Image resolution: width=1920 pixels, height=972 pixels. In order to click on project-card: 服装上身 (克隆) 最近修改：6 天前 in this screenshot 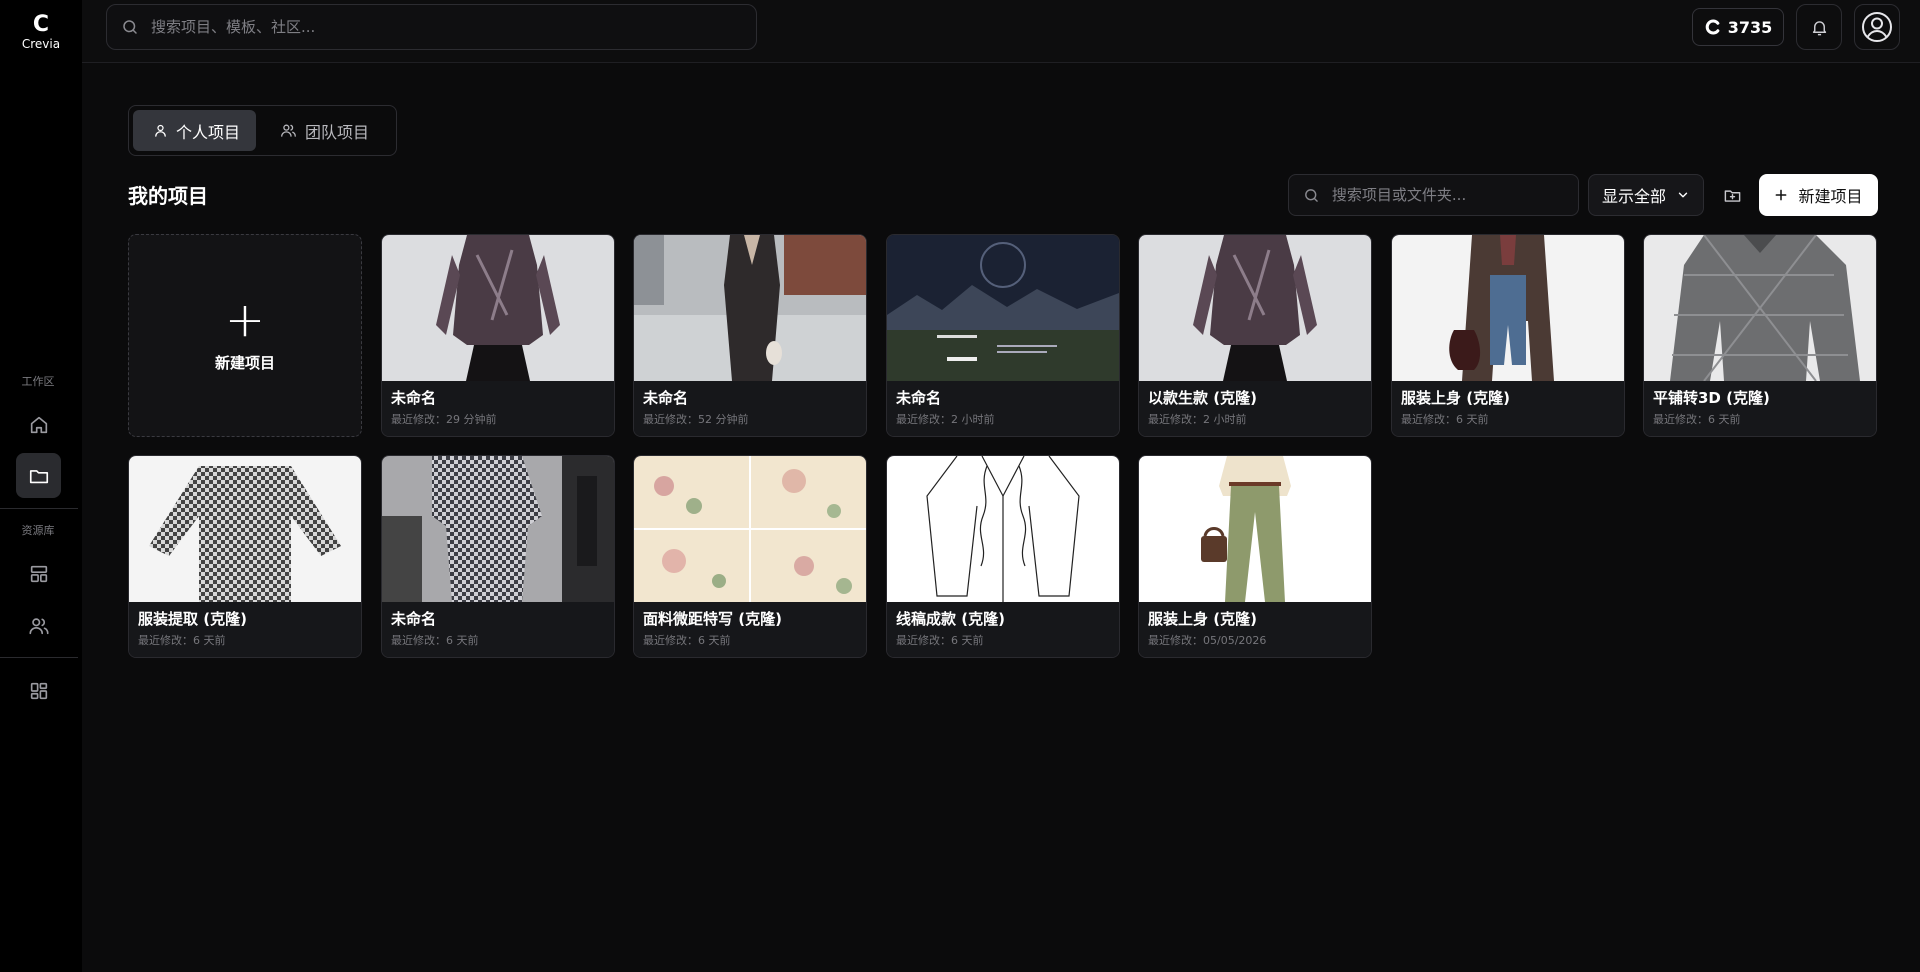, I will do `click(1508, 335)`.